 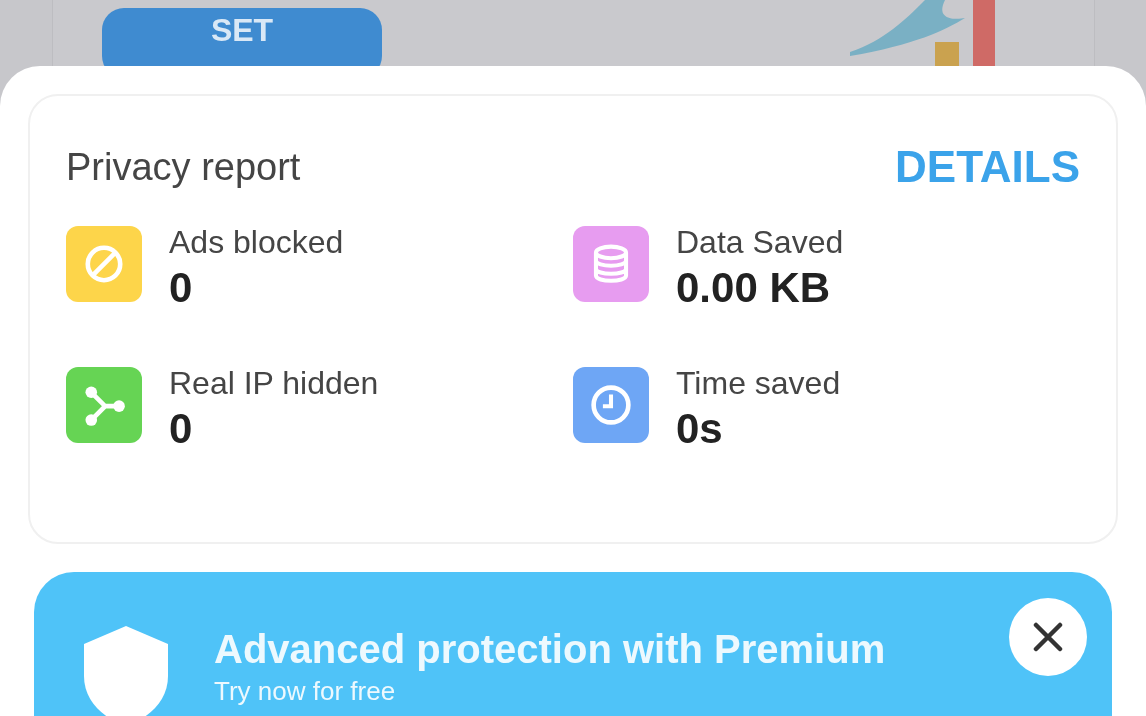 What do you see at coordinates (183, 167) in the screenshot?
I see `card-title: Privacy report` at bounding box center [183, 167].